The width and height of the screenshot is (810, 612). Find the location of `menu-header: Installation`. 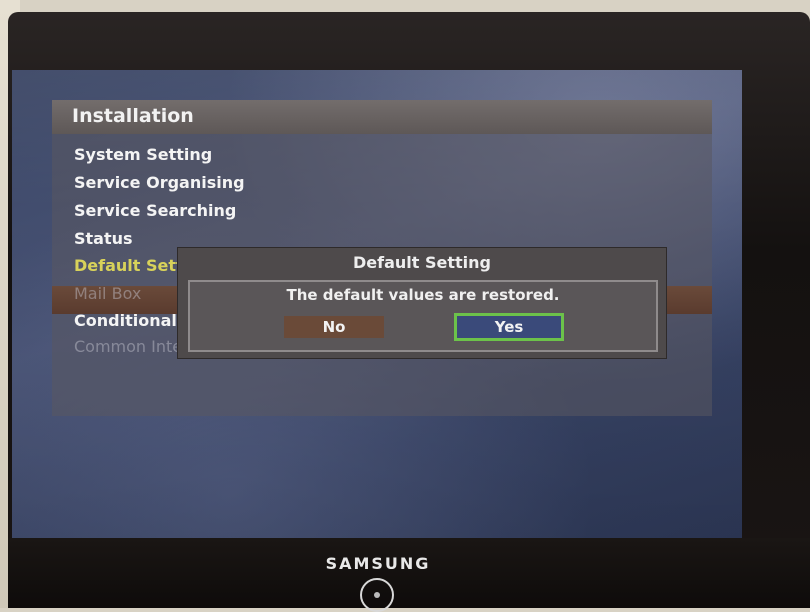

menu-header: Installation is located at coordinates (382, 117).